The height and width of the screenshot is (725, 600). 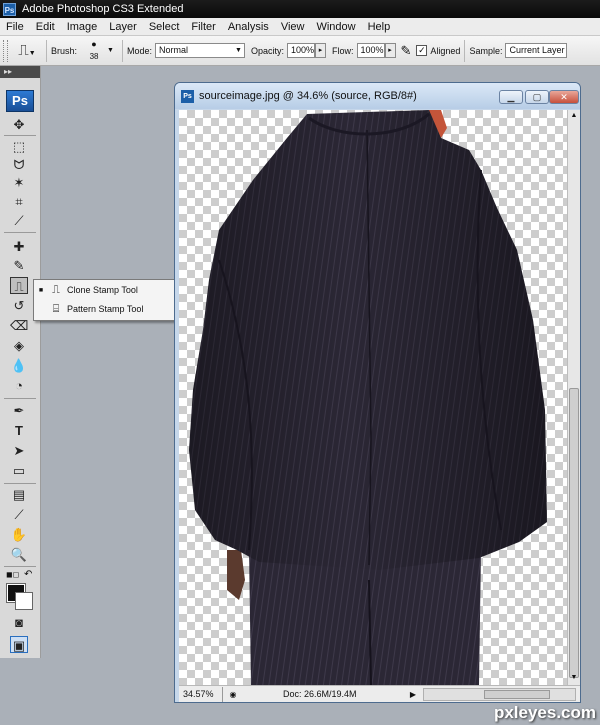 What do you see at coordinates (19, 494) in the screenshot?
I see `notes-tool-icon: ▤` at bounding box center [19, 494].